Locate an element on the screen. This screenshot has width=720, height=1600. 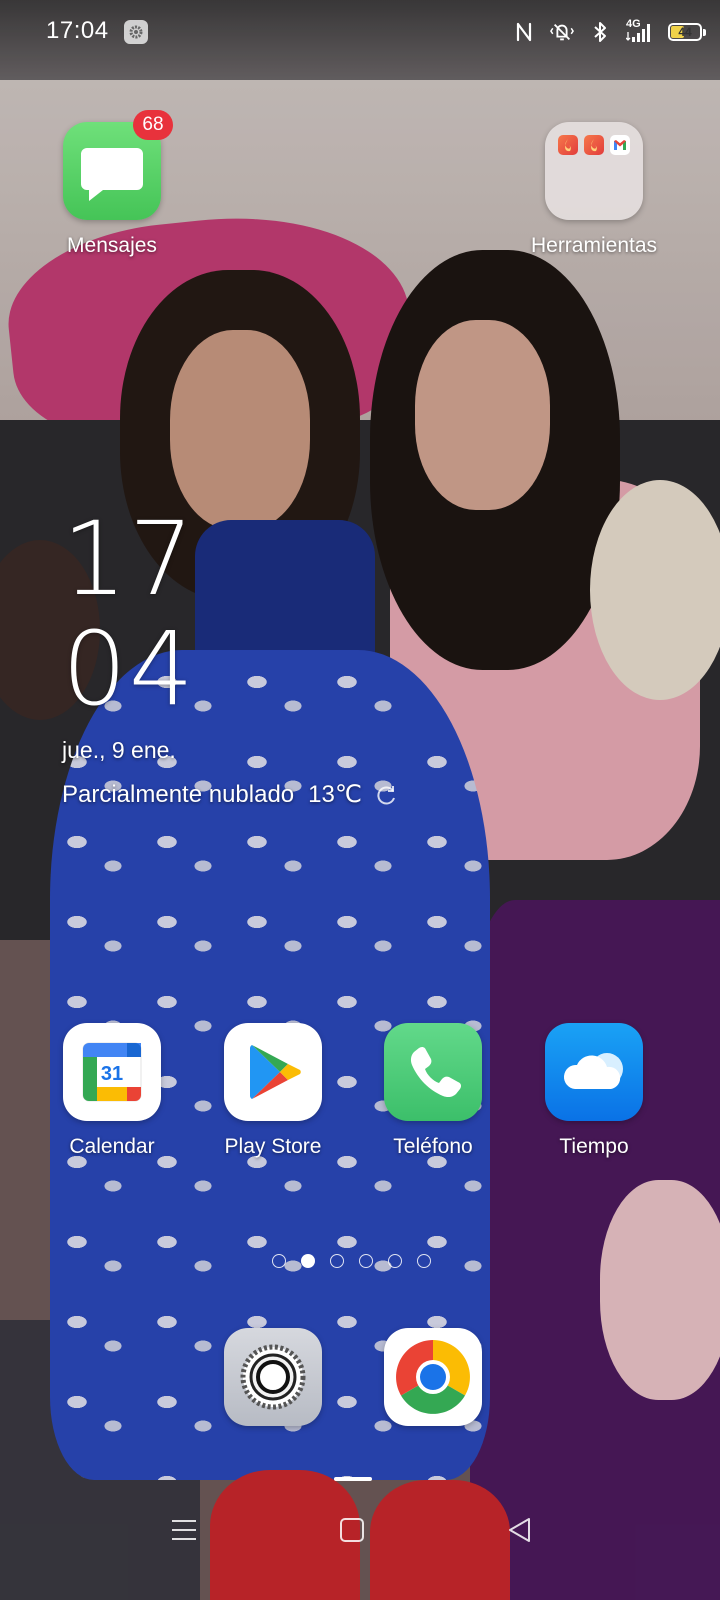
app-telefono: Teléfono is located at coordinates (433, 1091).